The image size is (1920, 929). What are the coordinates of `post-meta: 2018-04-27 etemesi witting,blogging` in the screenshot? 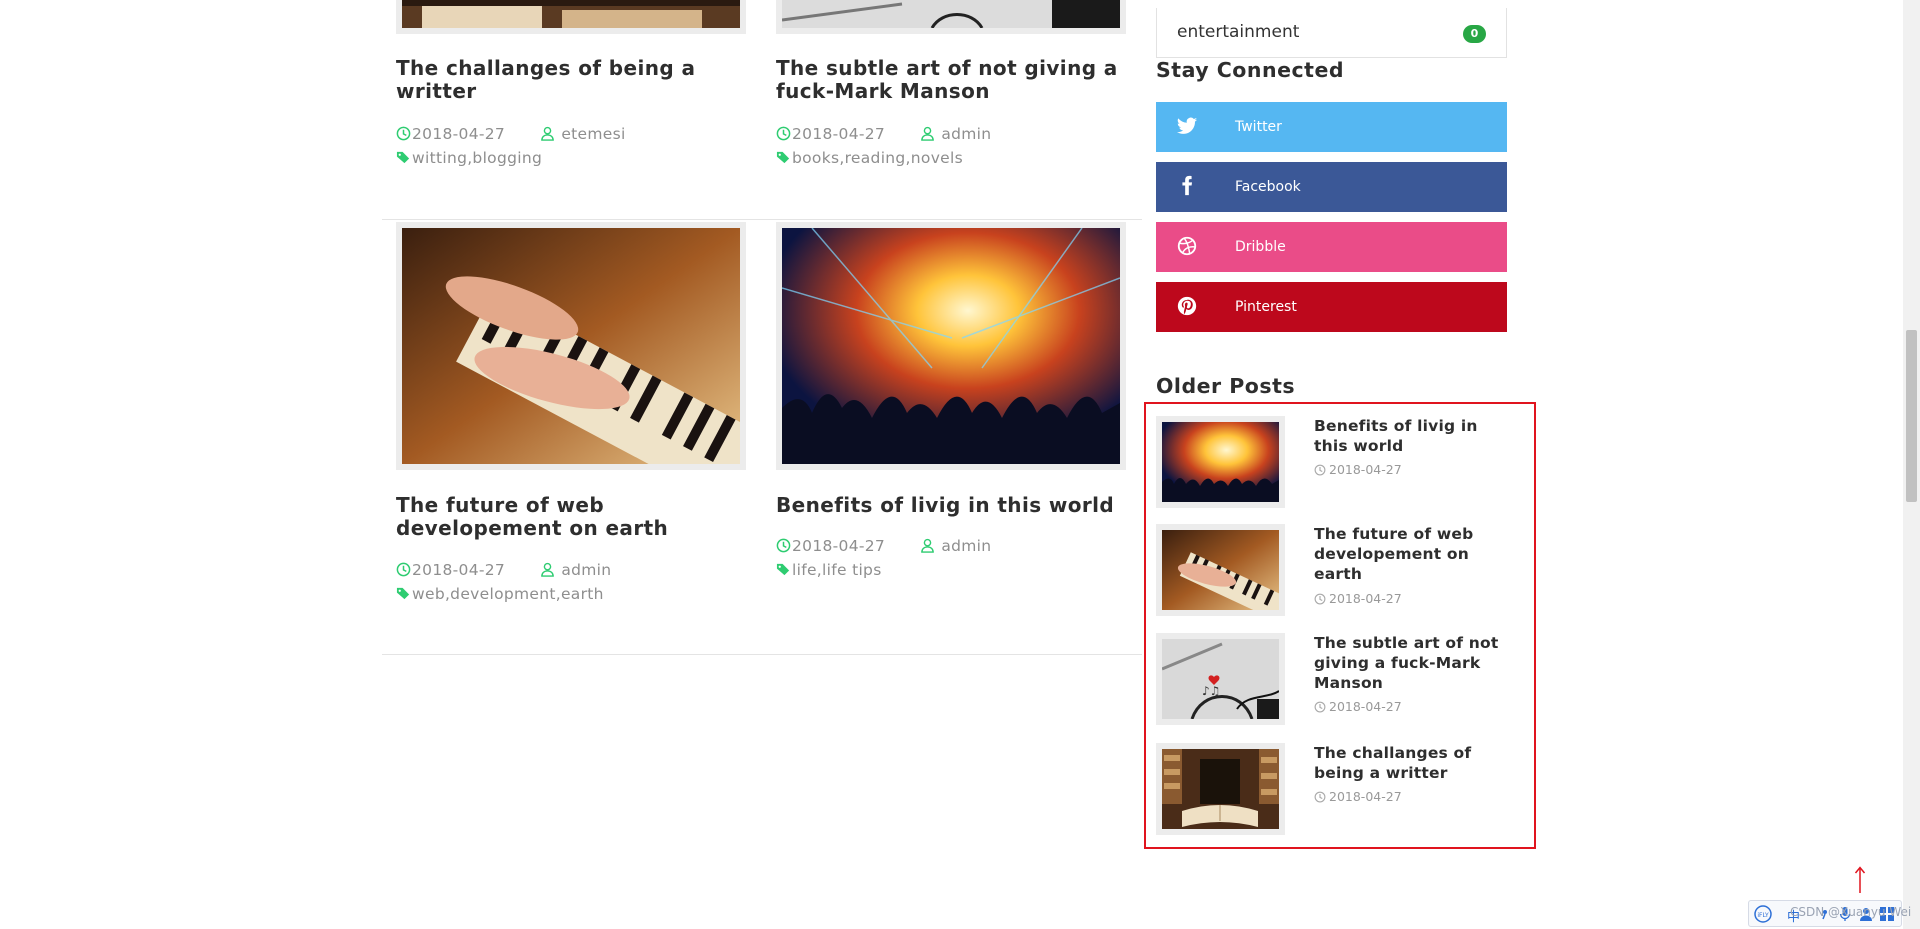 It's located at (576, 146).